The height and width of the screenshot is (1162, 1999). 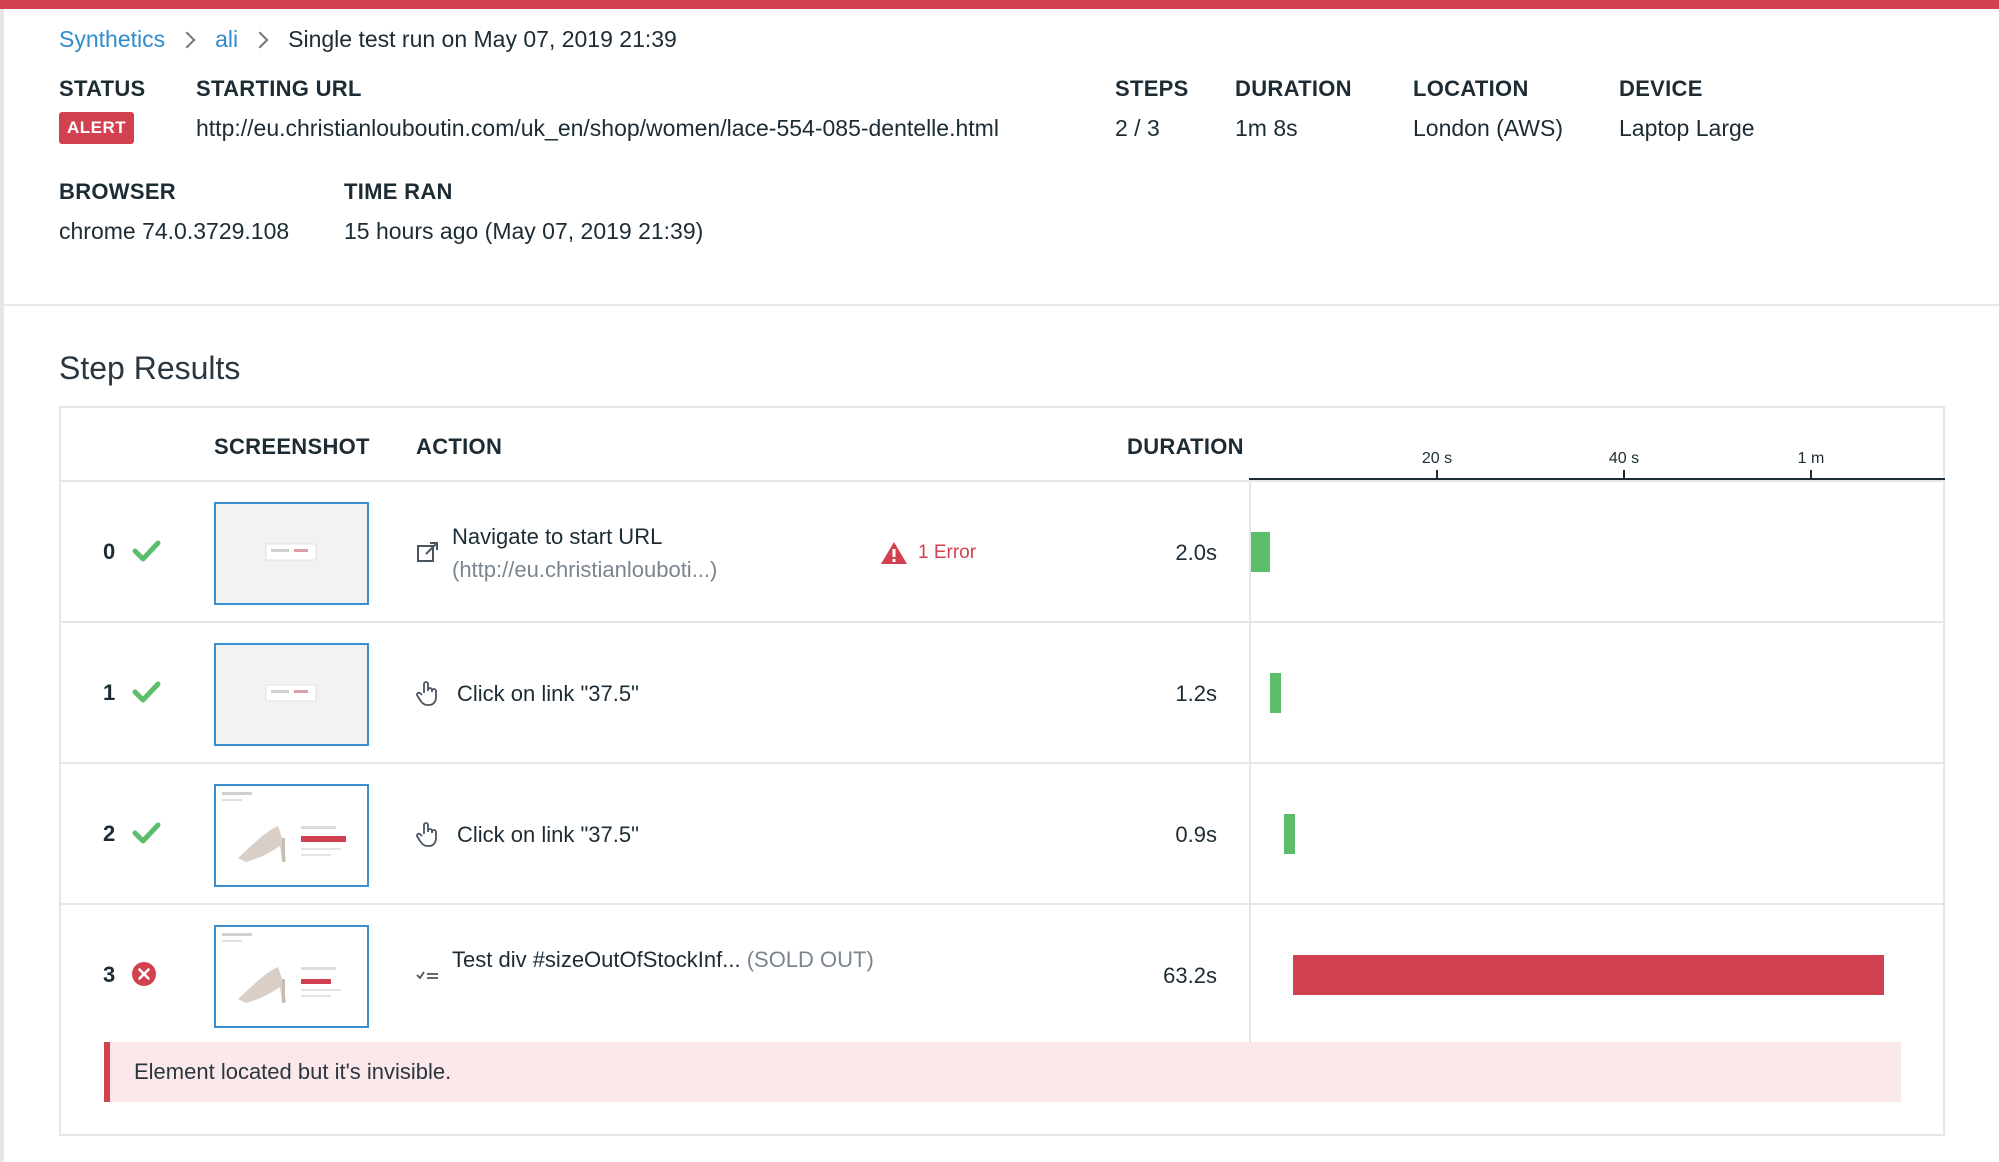 What do you see at coordinates (174, 231) in the screenshot?
I see `browser-value: chrome 74.0.3729.108` at bounding box center [174, 231].